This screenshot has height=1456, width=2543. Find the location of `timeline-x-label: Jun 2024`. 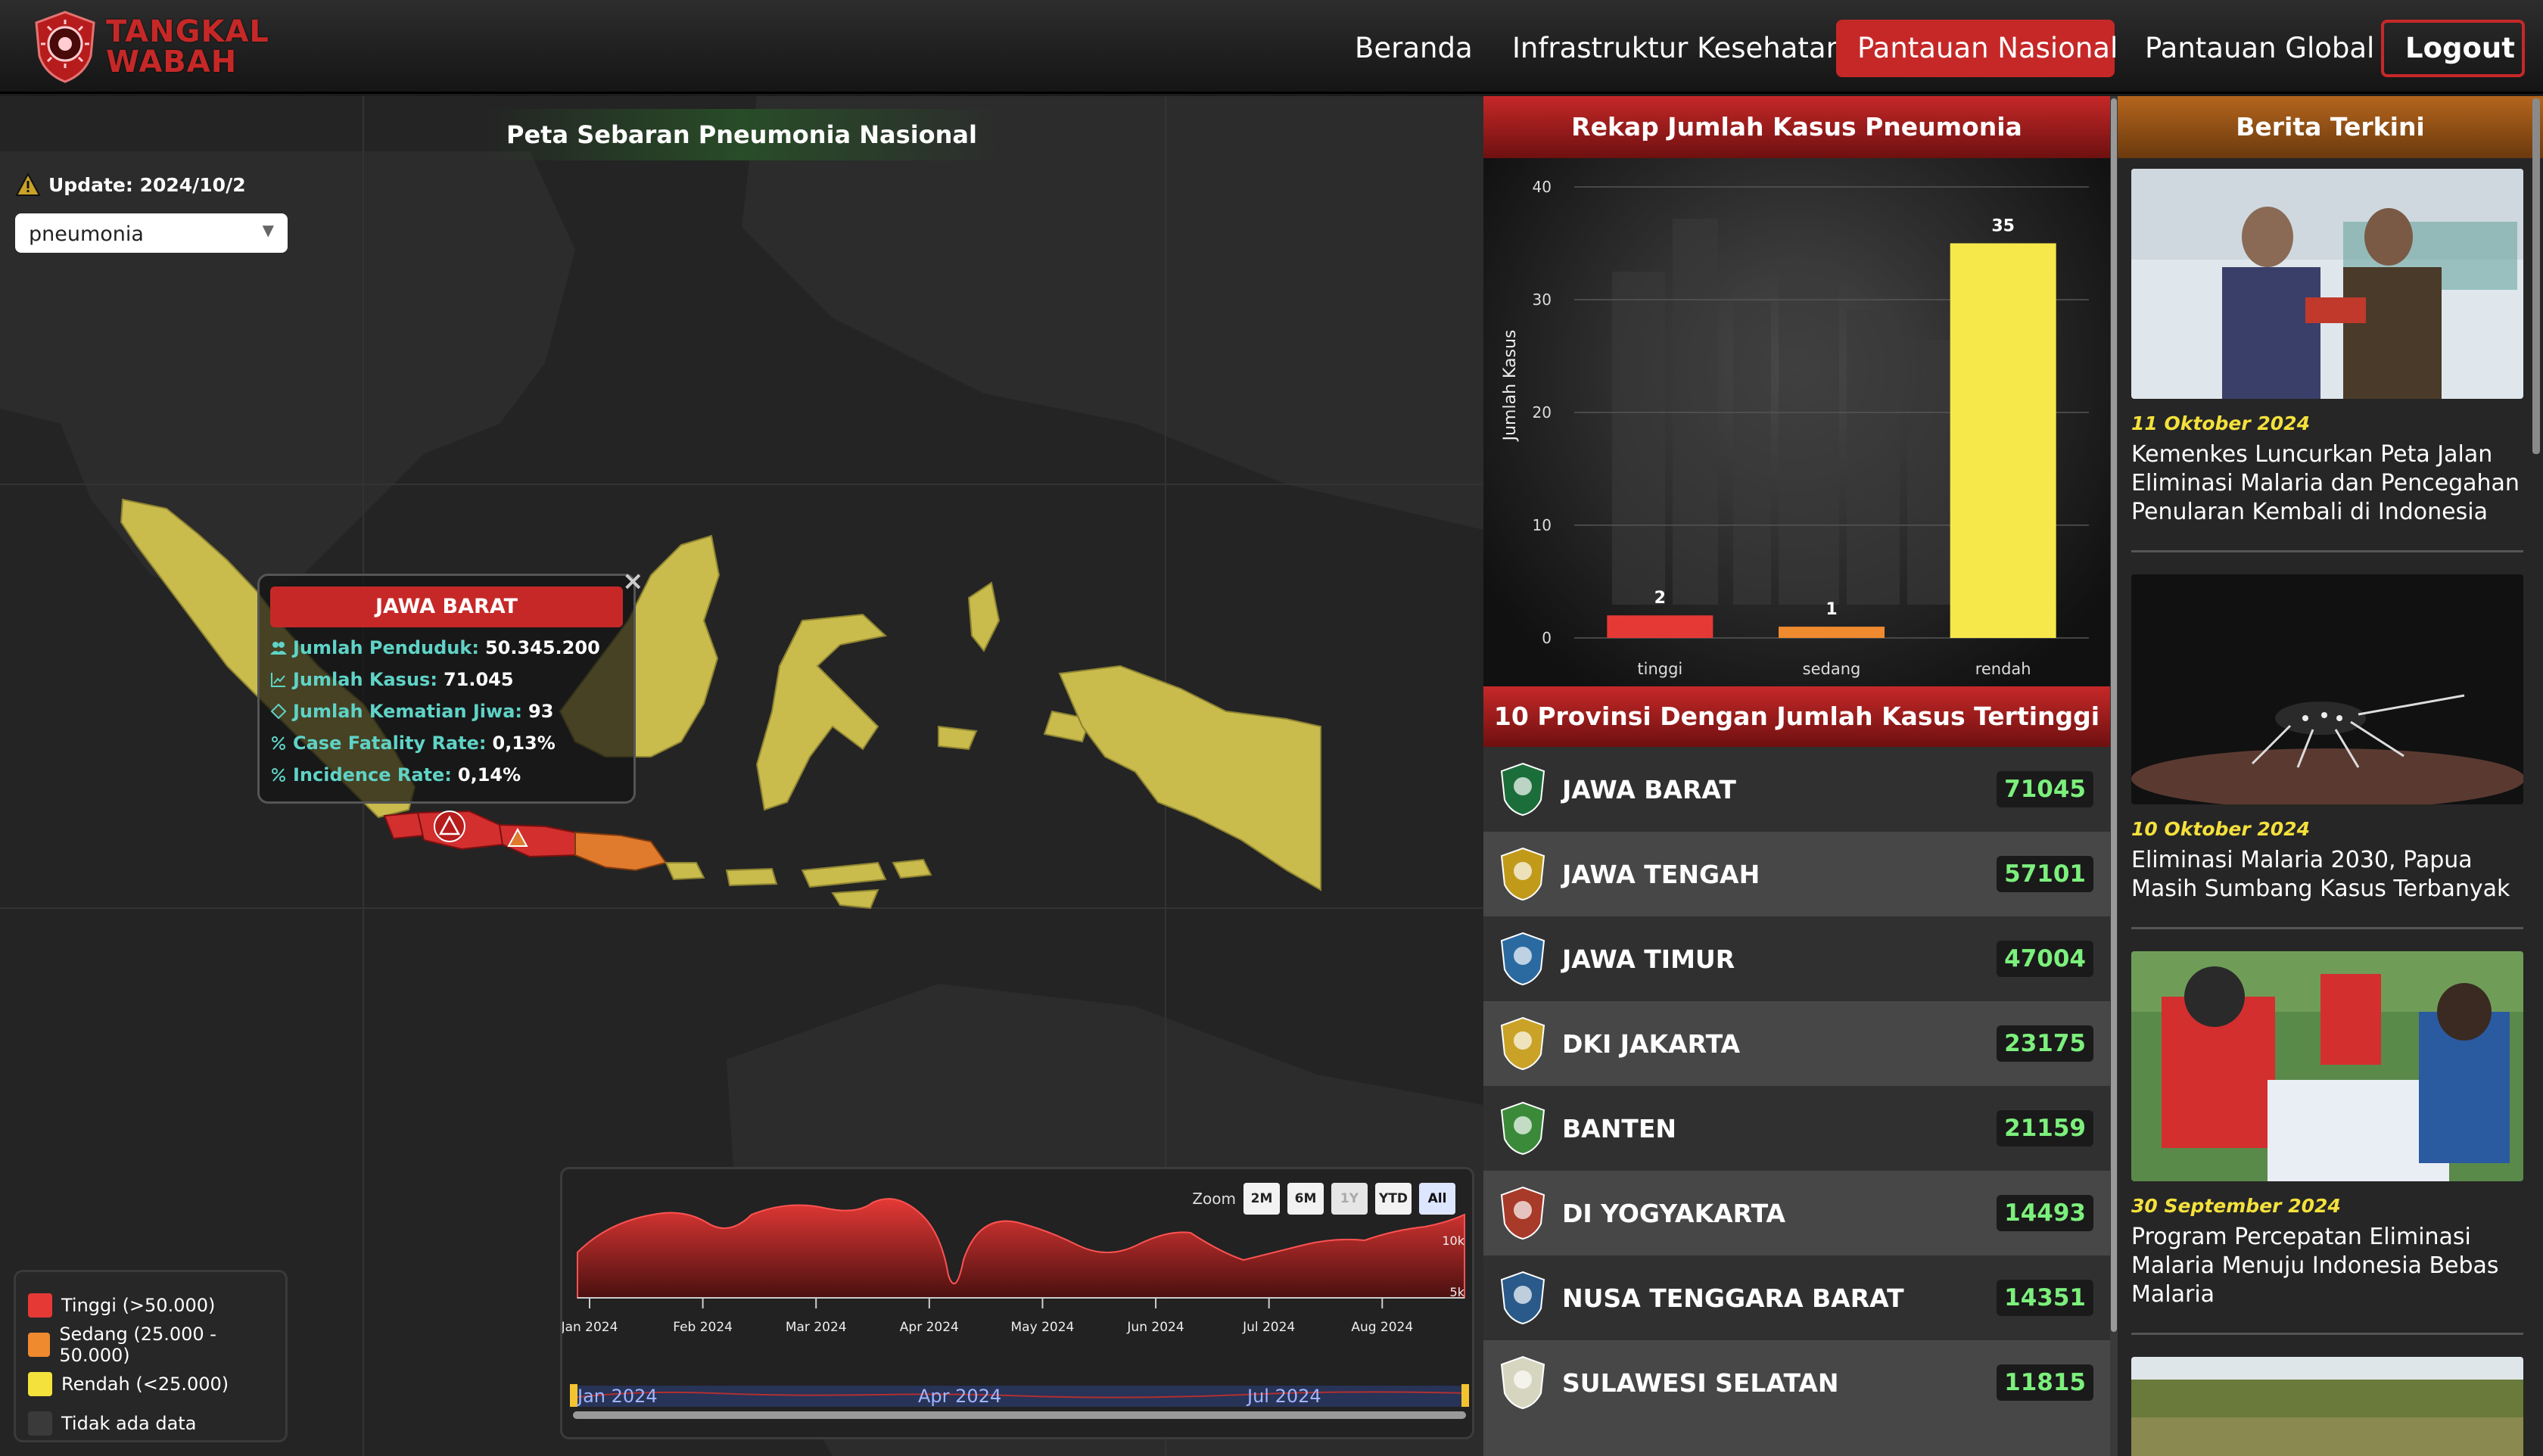

timeline-x-label: Jun 2024 is located at coordinates (1155, 1327).